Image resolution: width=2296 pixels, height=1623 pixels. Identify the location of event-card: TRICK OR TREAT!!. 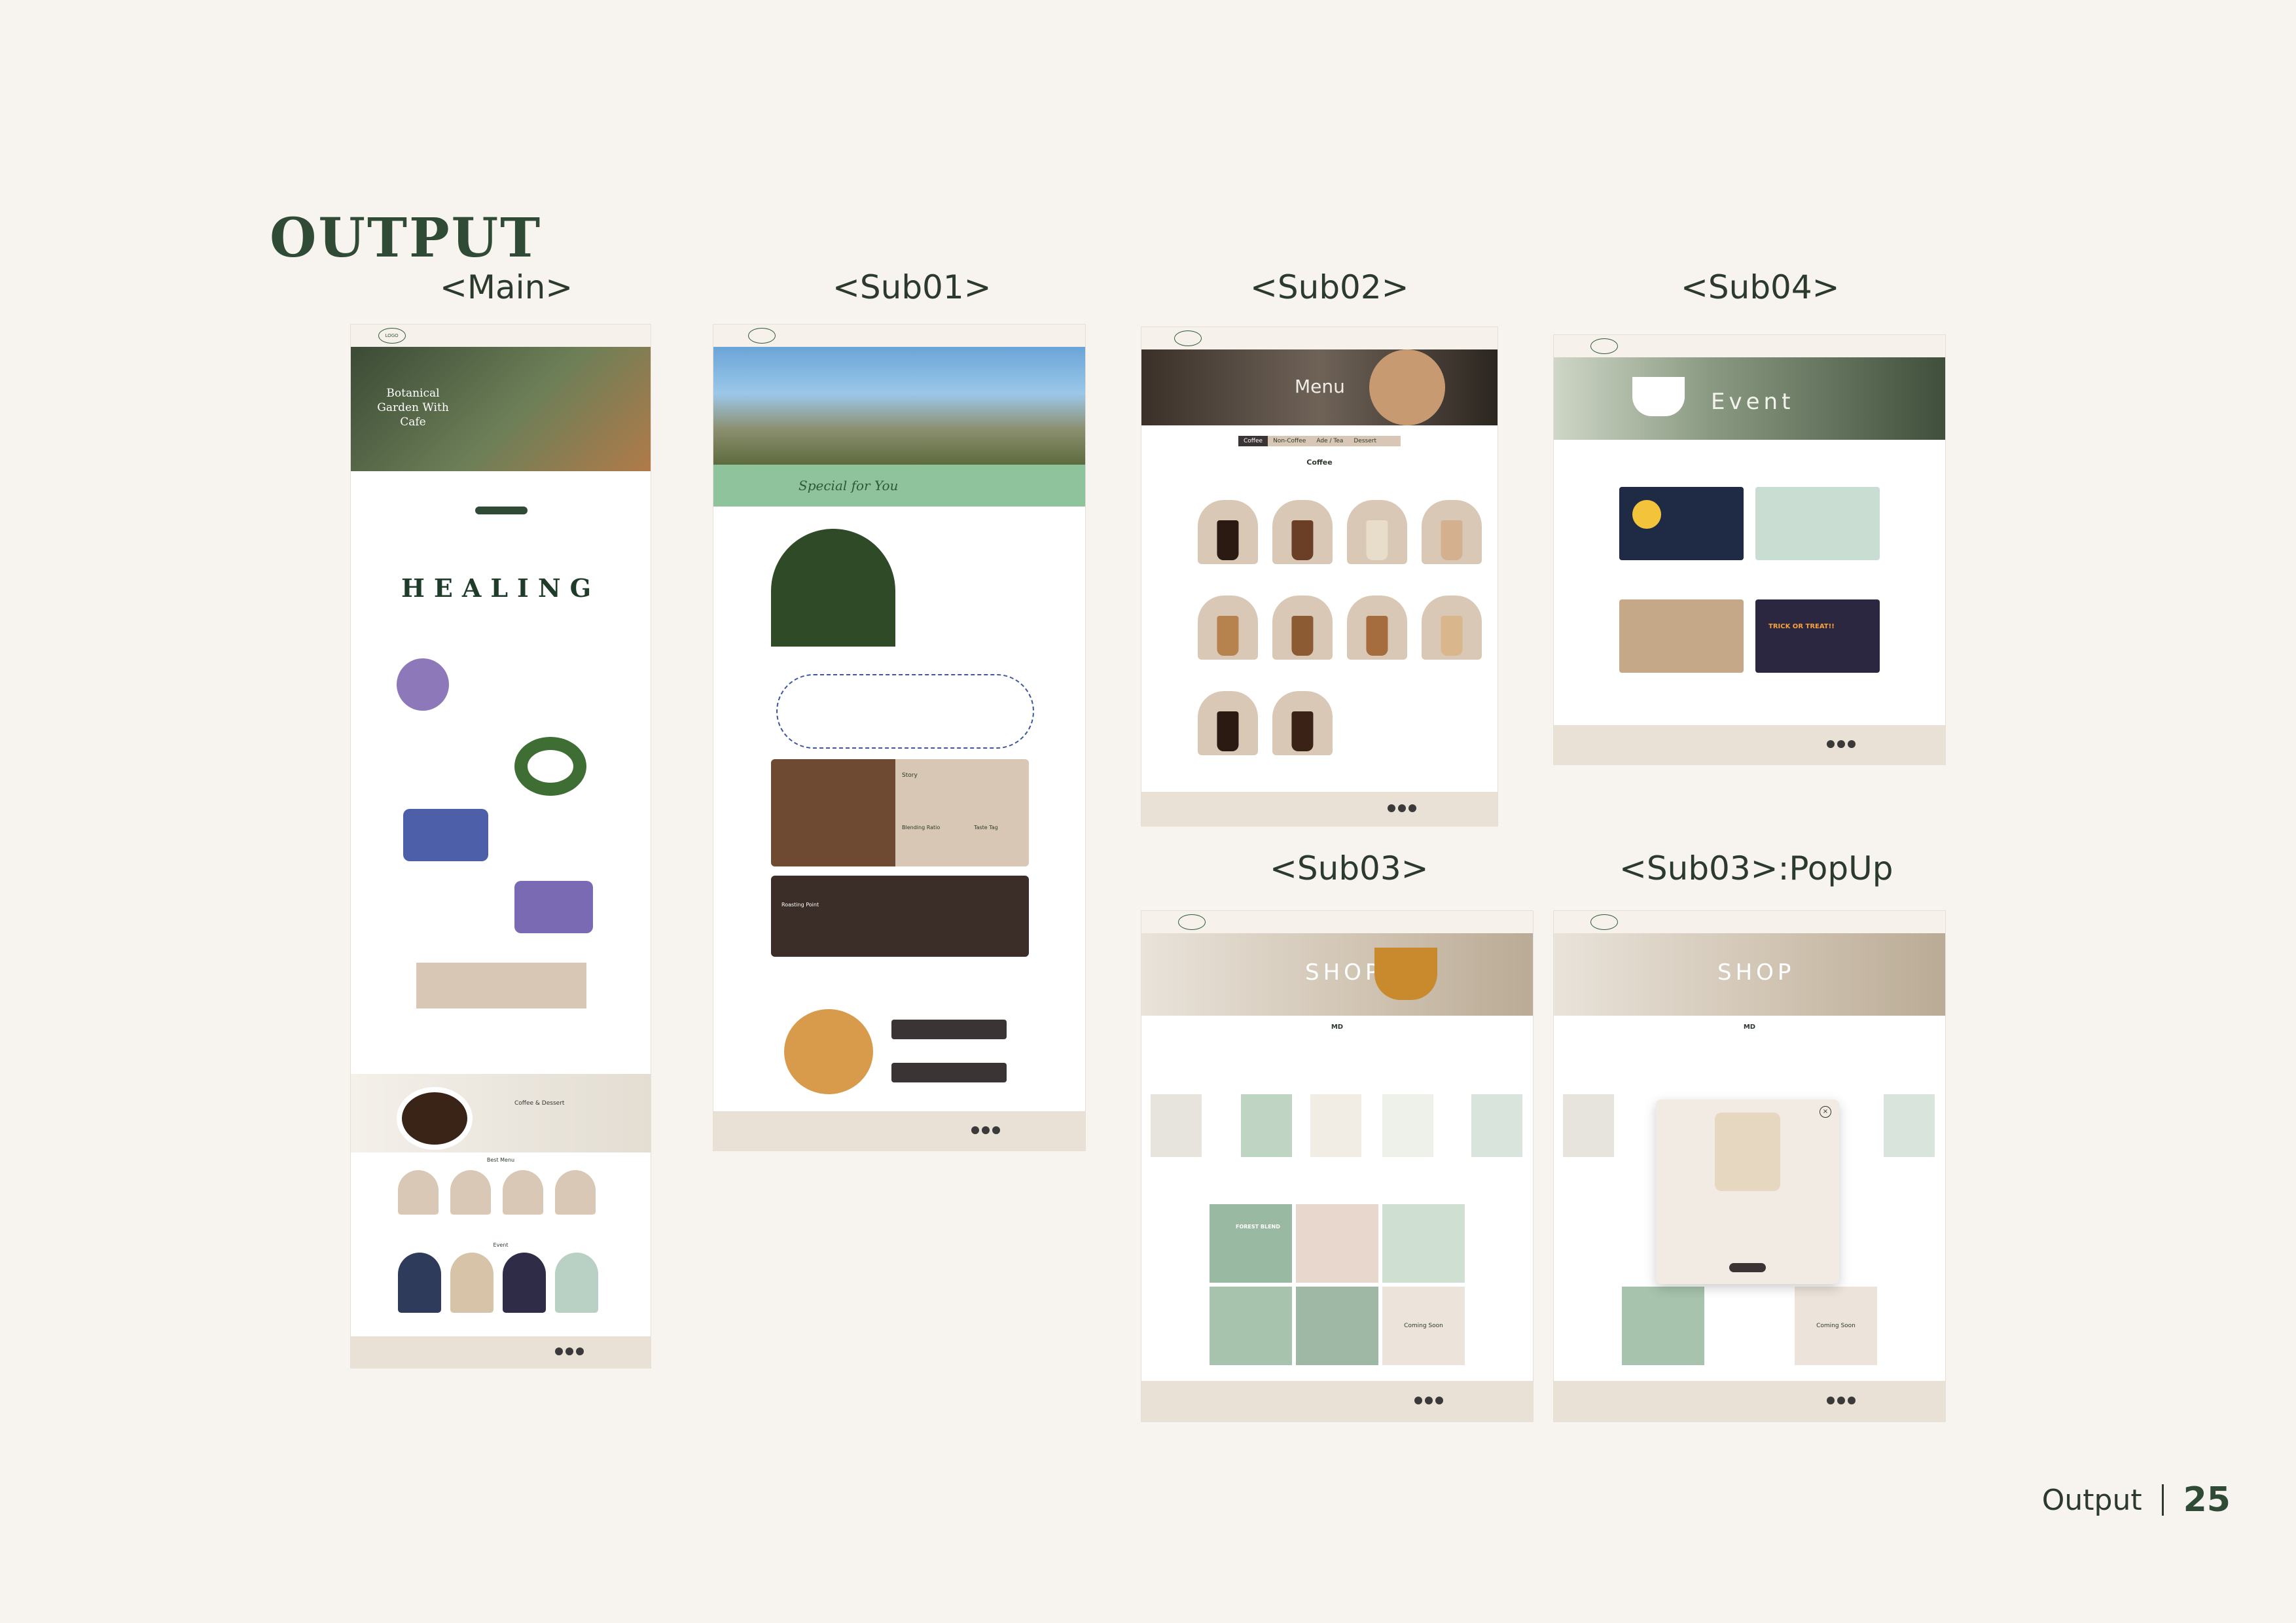
(1817, 636).